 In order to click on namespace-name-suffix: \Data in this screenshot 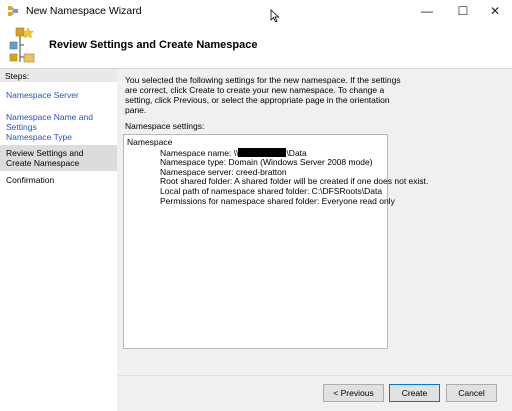, I will do `click(296, 152)`.